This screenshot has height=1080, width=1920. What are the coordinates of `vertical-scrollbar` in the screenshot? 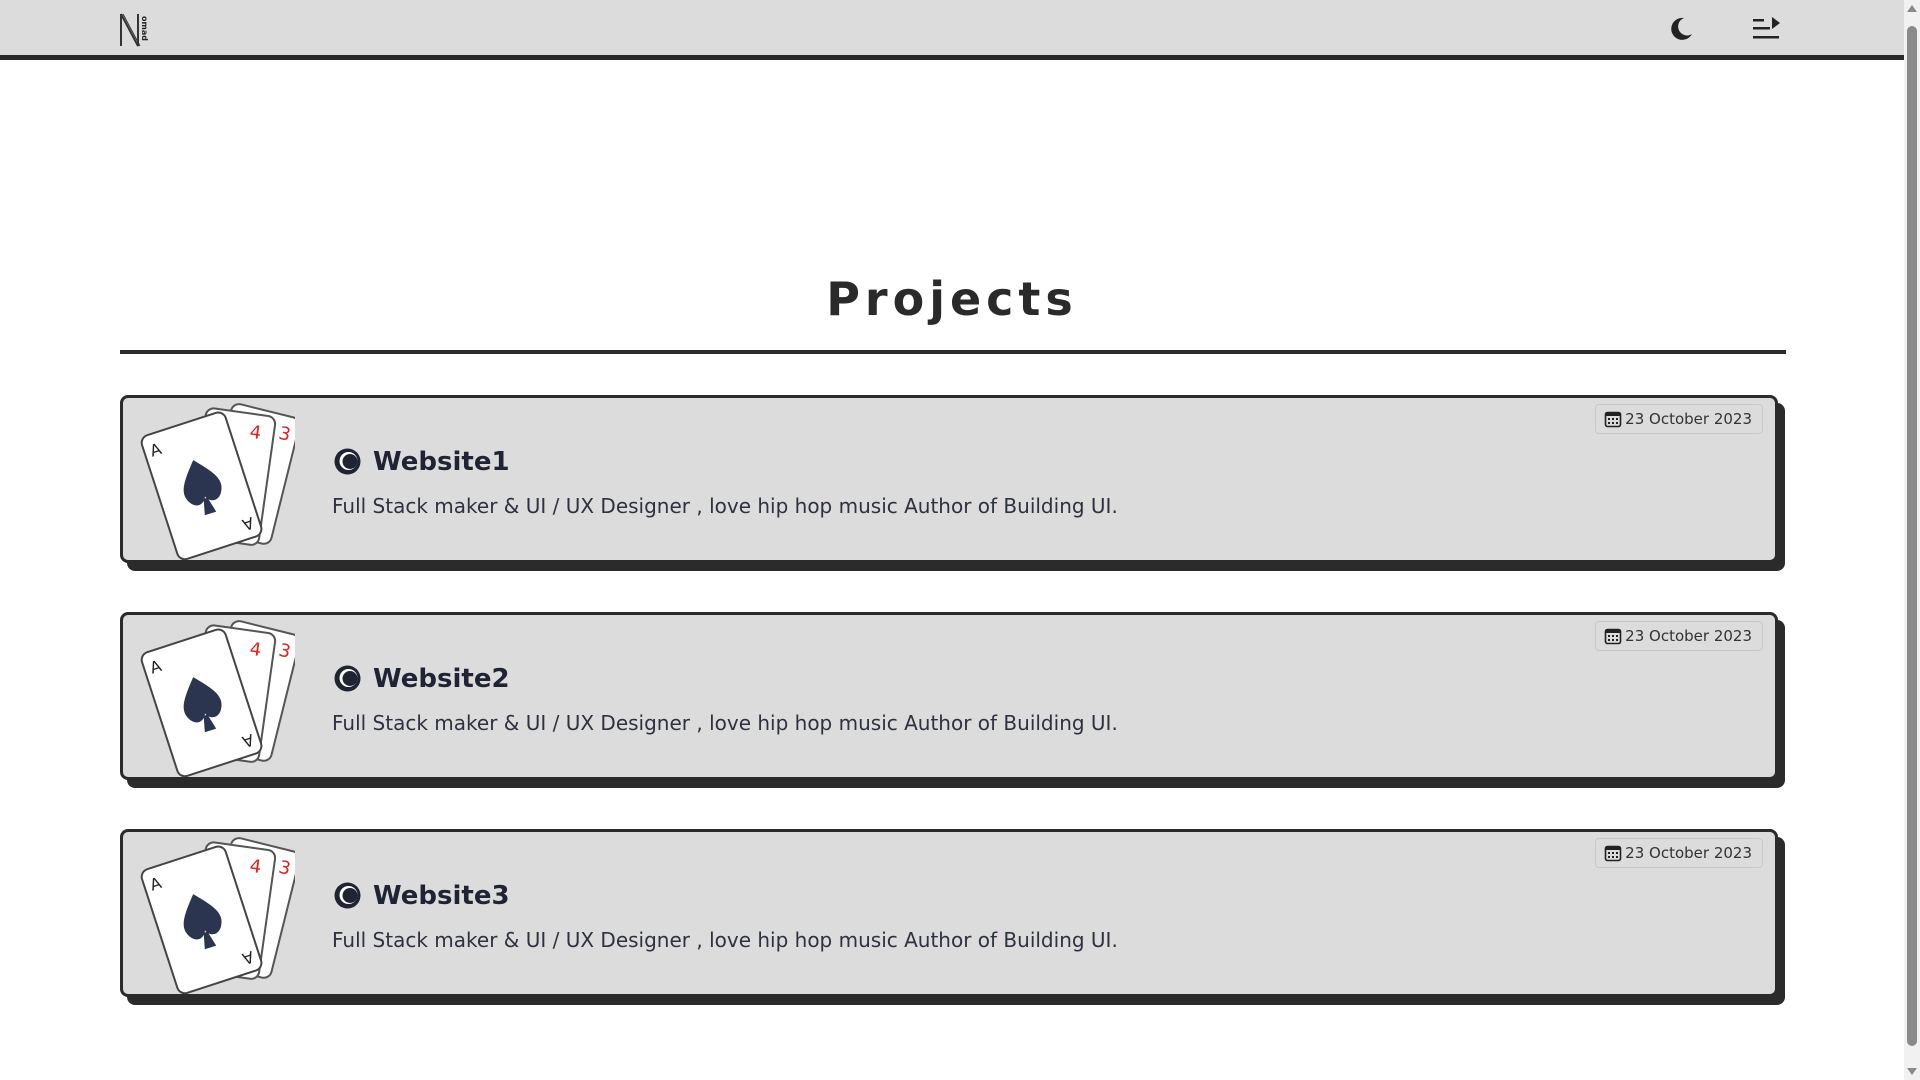 It's located at (1912, 540).